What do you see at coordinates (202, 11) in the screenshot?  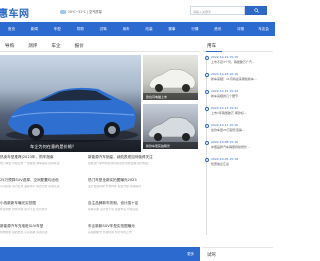 I see `search-placeholder: 请输入关键字` at bounding box center [202, 11].